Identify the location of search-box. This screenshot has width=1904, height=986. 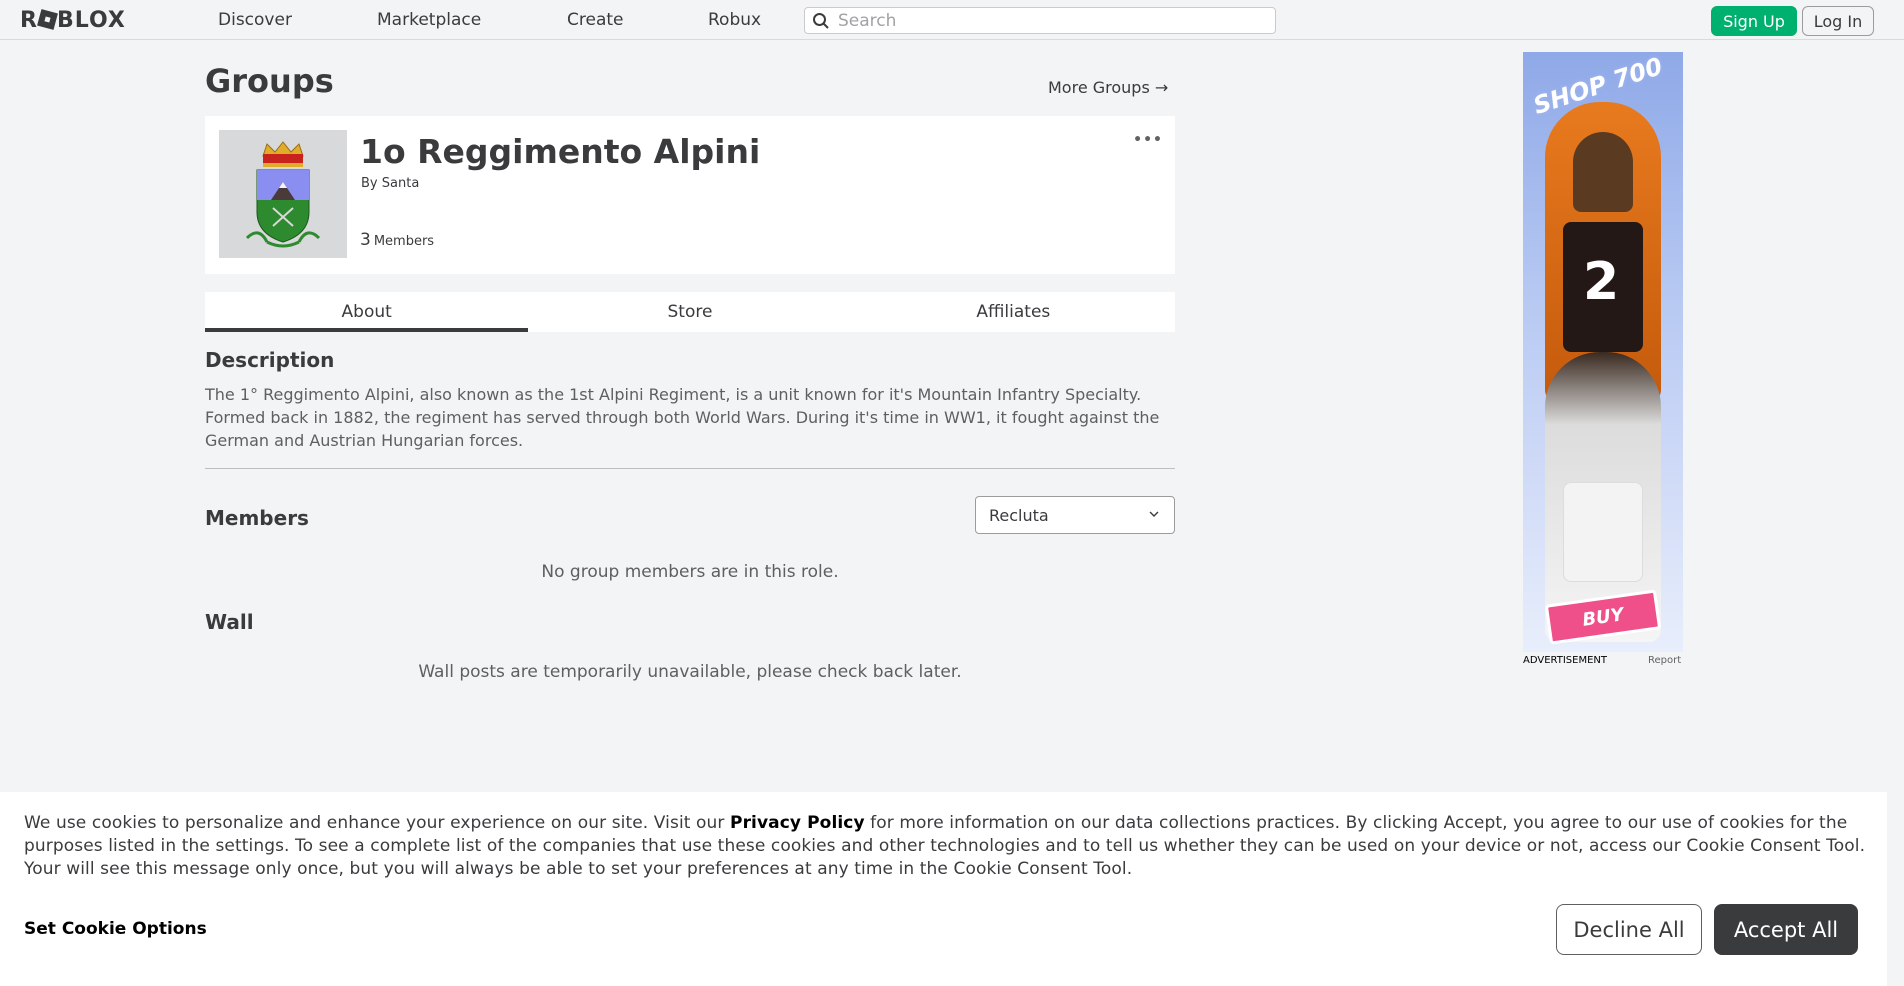
(1040, 20).